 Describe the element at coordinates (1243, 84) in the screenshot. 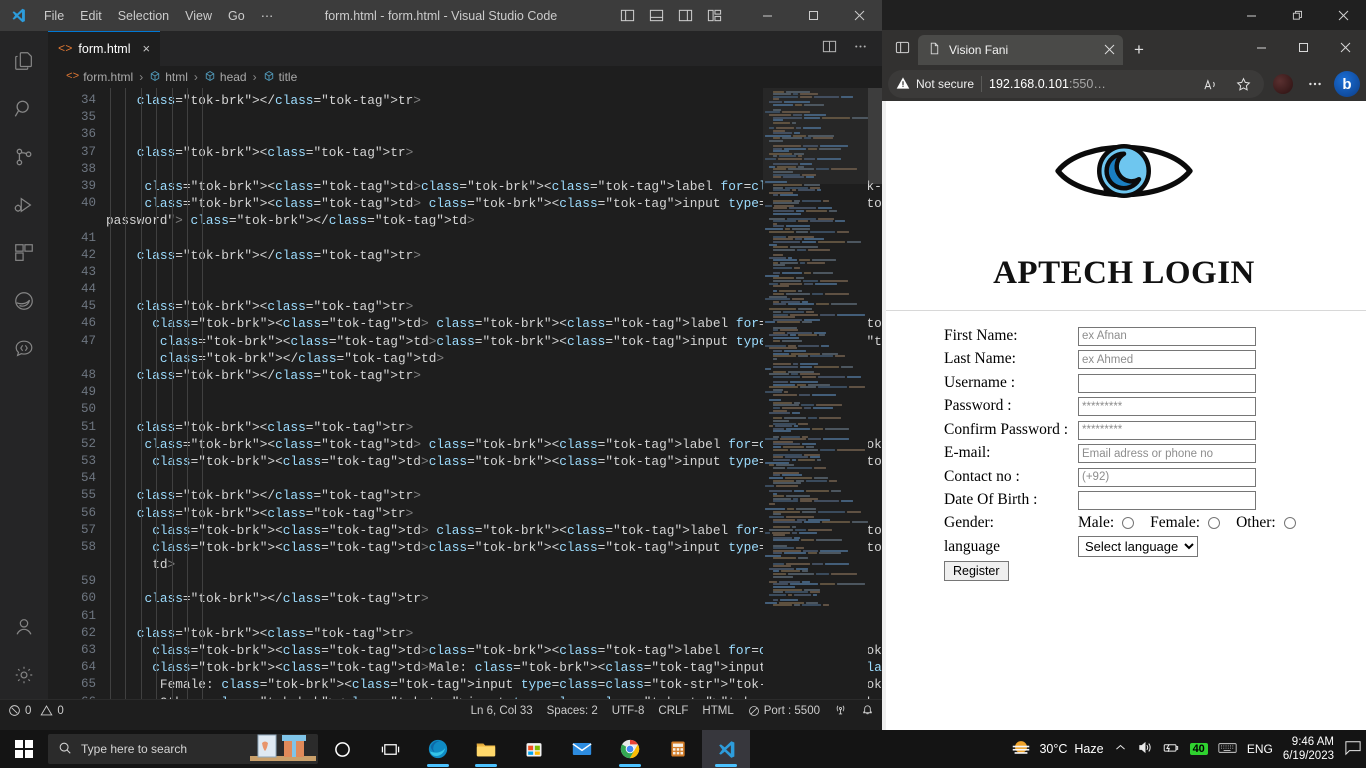

I see `star-icon` at that location.